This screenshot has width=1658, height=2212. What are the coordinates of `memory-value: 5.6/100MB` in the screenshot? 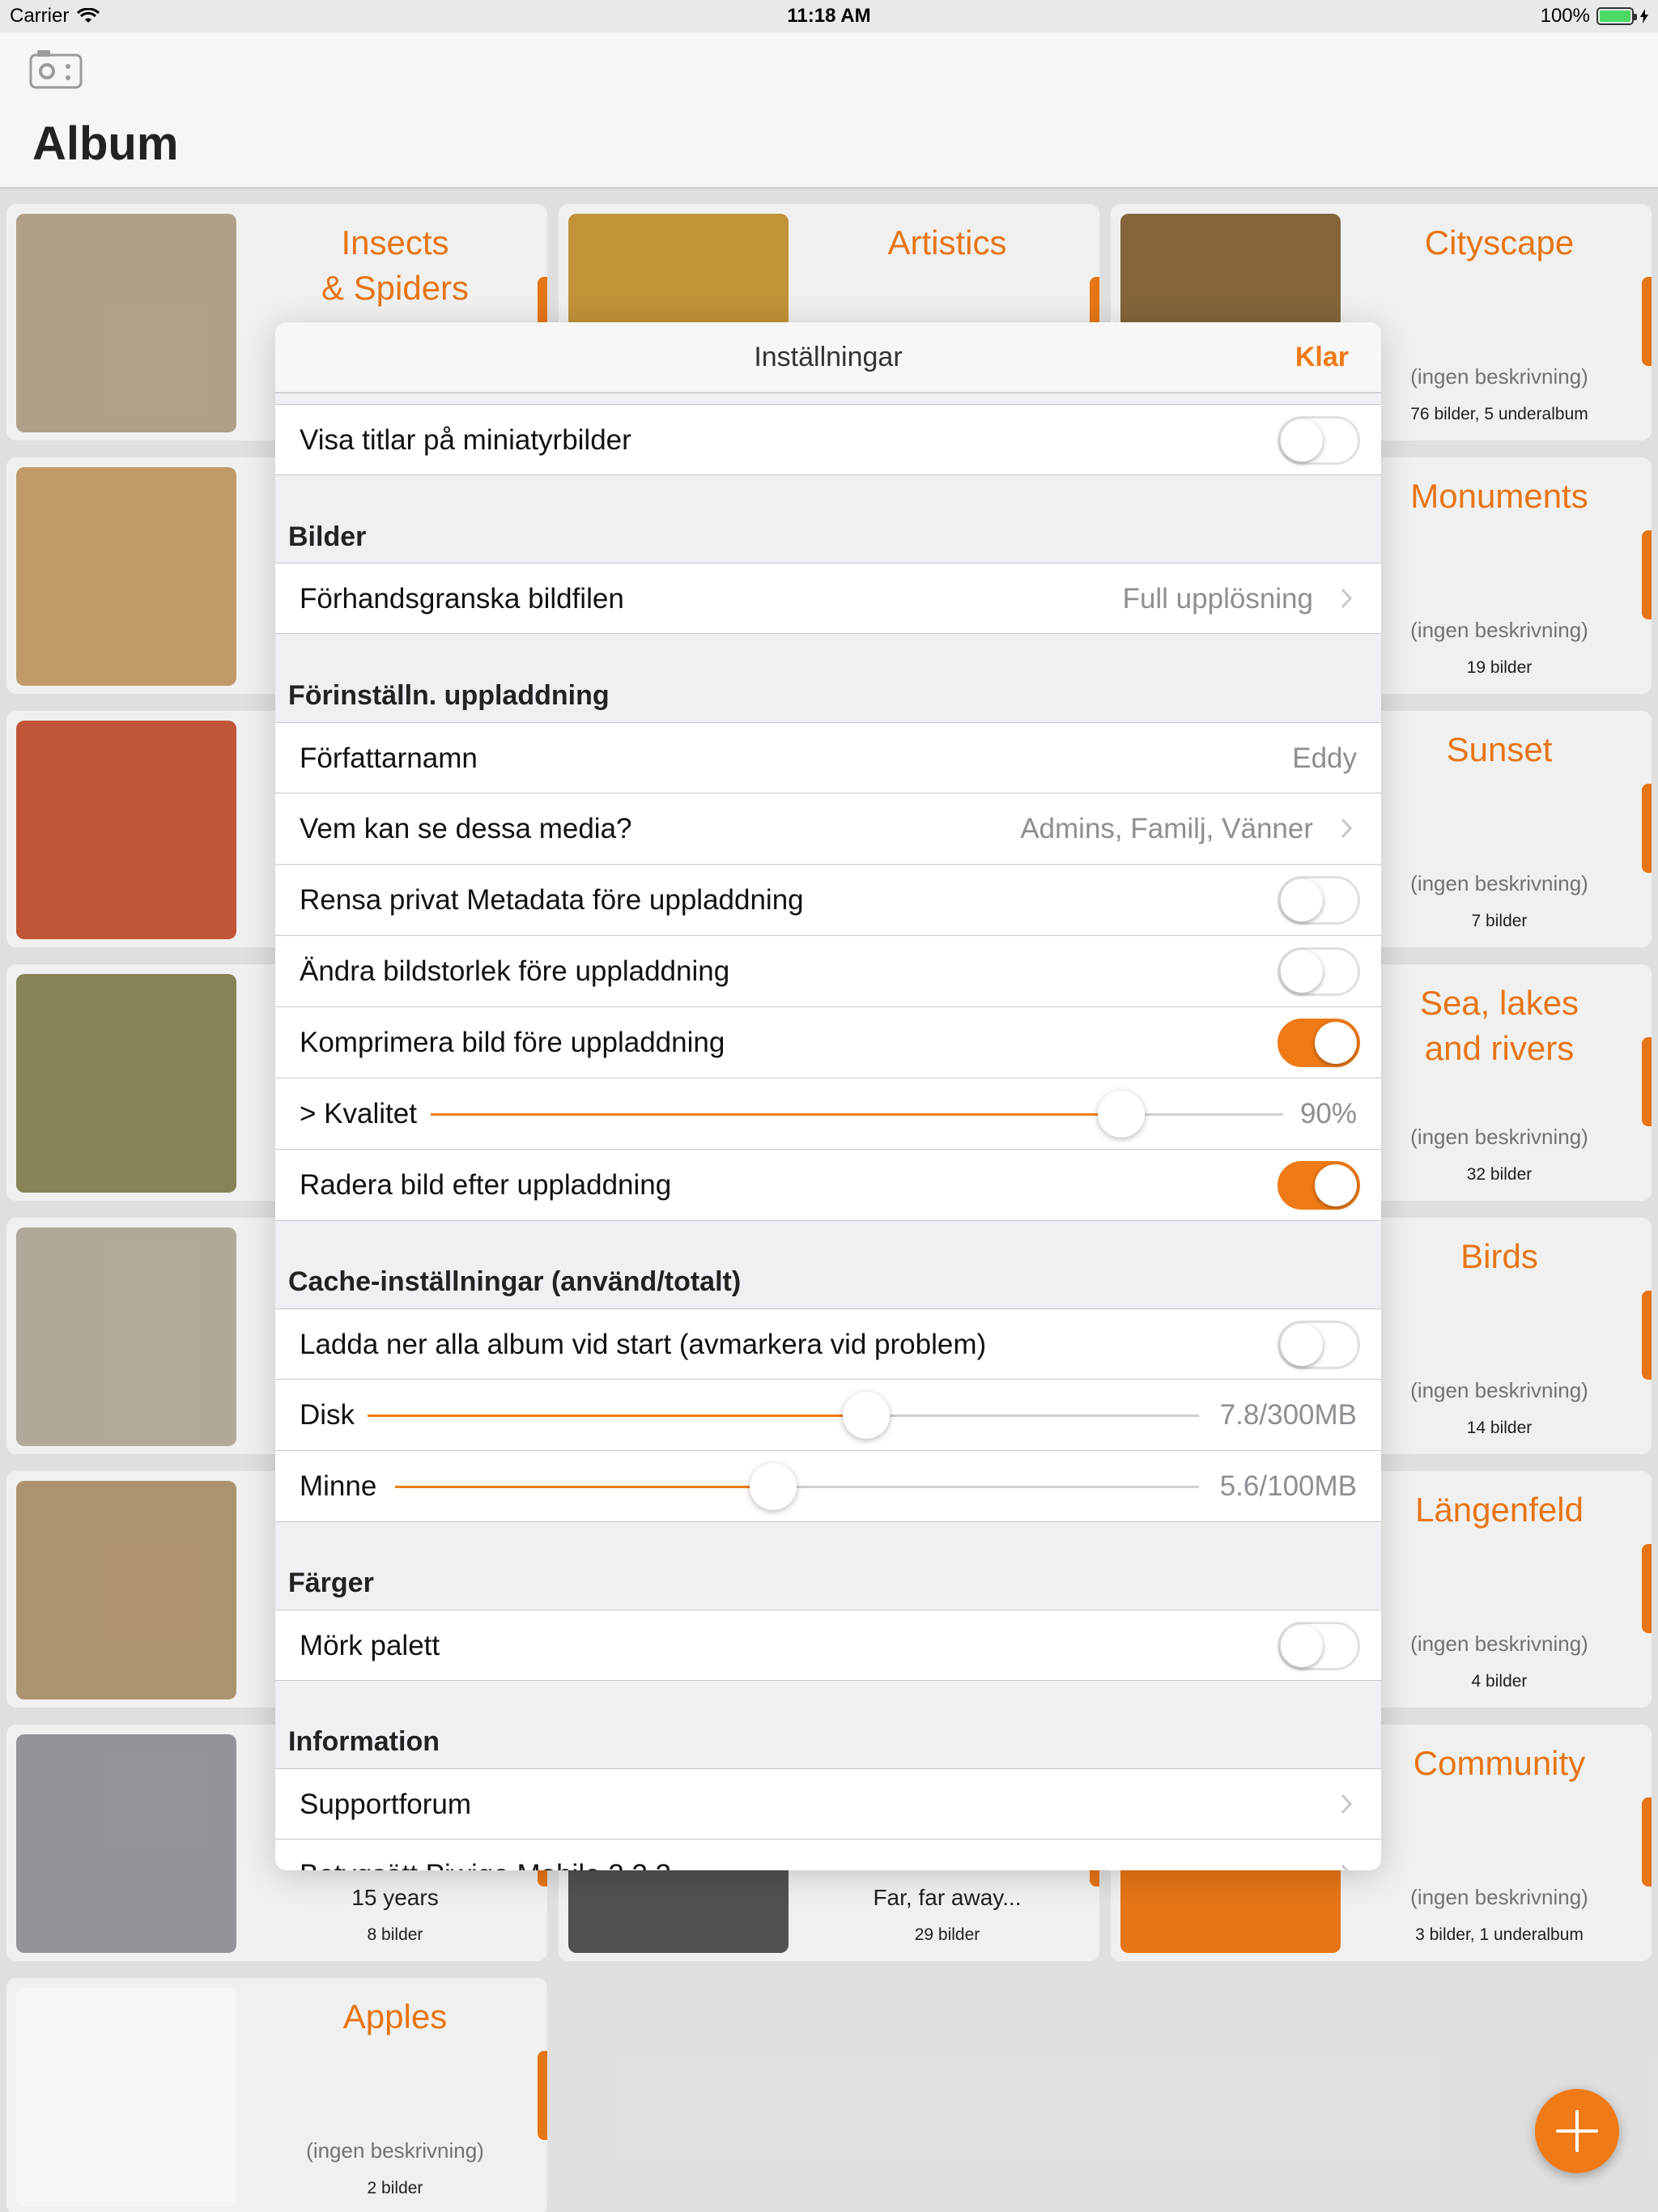 It's located at (1288, 1486).